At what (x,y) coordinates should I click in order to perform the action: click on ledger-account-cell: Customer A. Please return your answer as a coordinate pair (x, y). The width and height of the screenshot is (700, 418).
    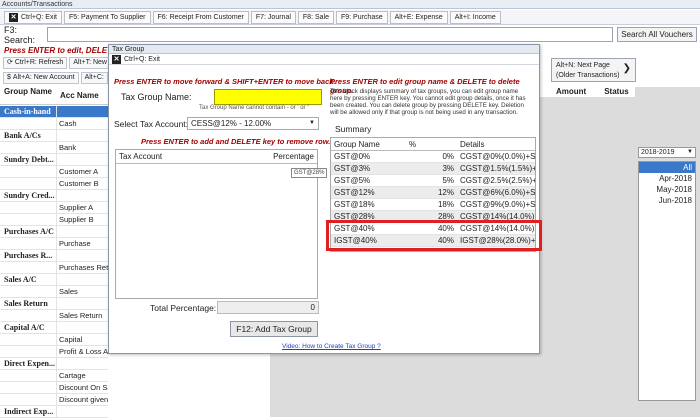
    Looking at the image, I should click on (82, 171).